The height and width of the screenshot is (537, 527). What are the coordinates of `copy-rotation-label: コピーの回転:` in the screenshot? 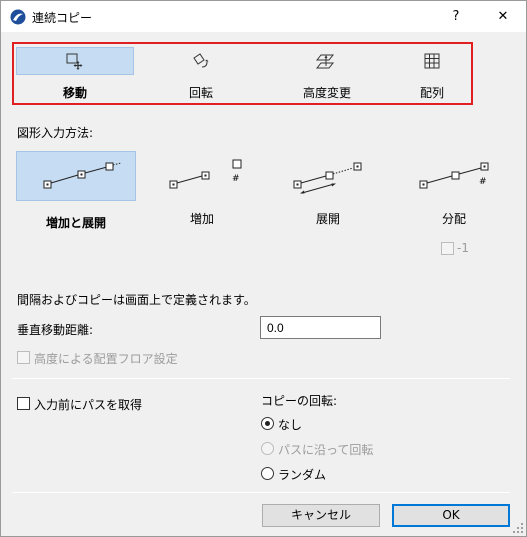 It's located at (299, 401).